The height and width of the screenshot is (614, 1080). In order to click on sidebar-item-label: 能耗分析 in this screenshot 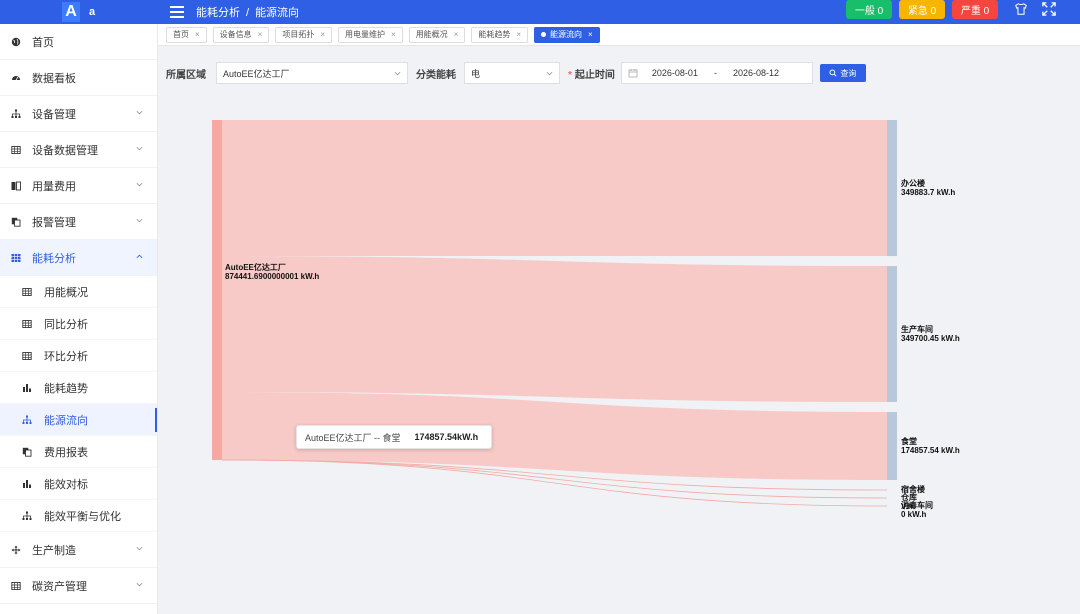, I will do `click(54, 258)`.